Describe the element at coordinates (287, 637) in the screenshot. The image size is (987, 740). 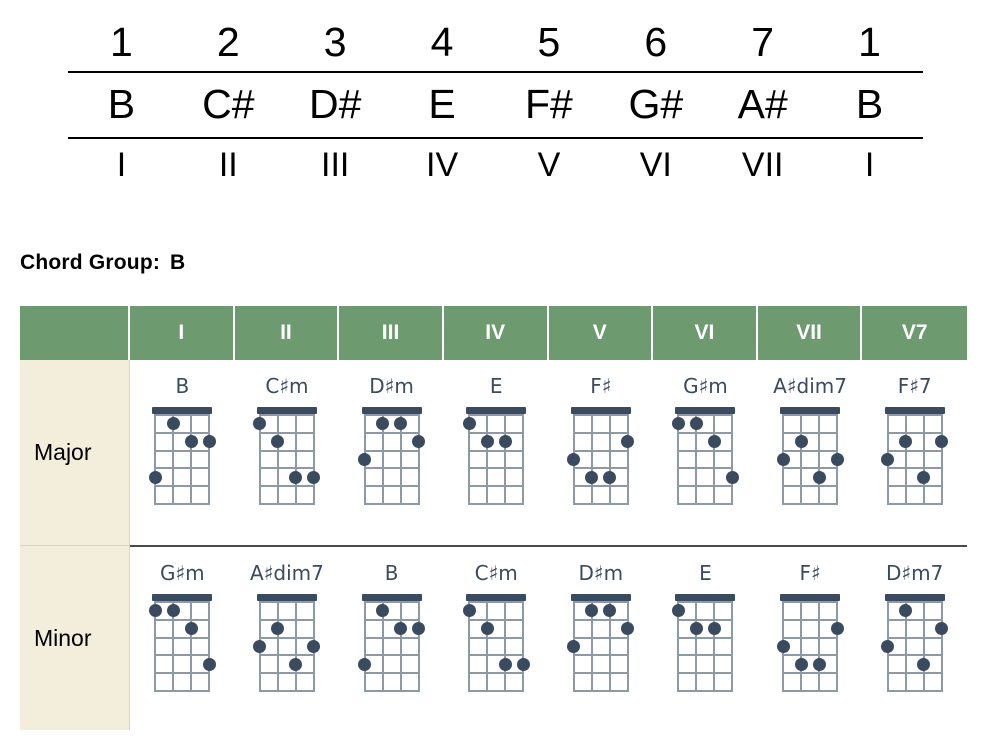
I see `chord-cell-minor-II: A♯dim7` at that location.